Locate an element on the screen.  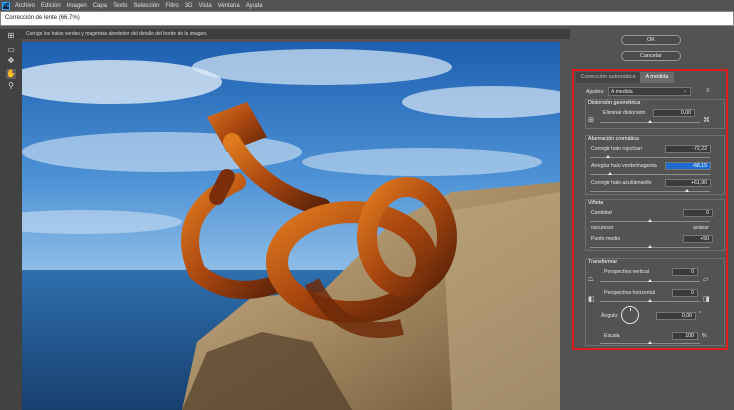
angle-value: 0,00 is located at coordinates (676, 316).